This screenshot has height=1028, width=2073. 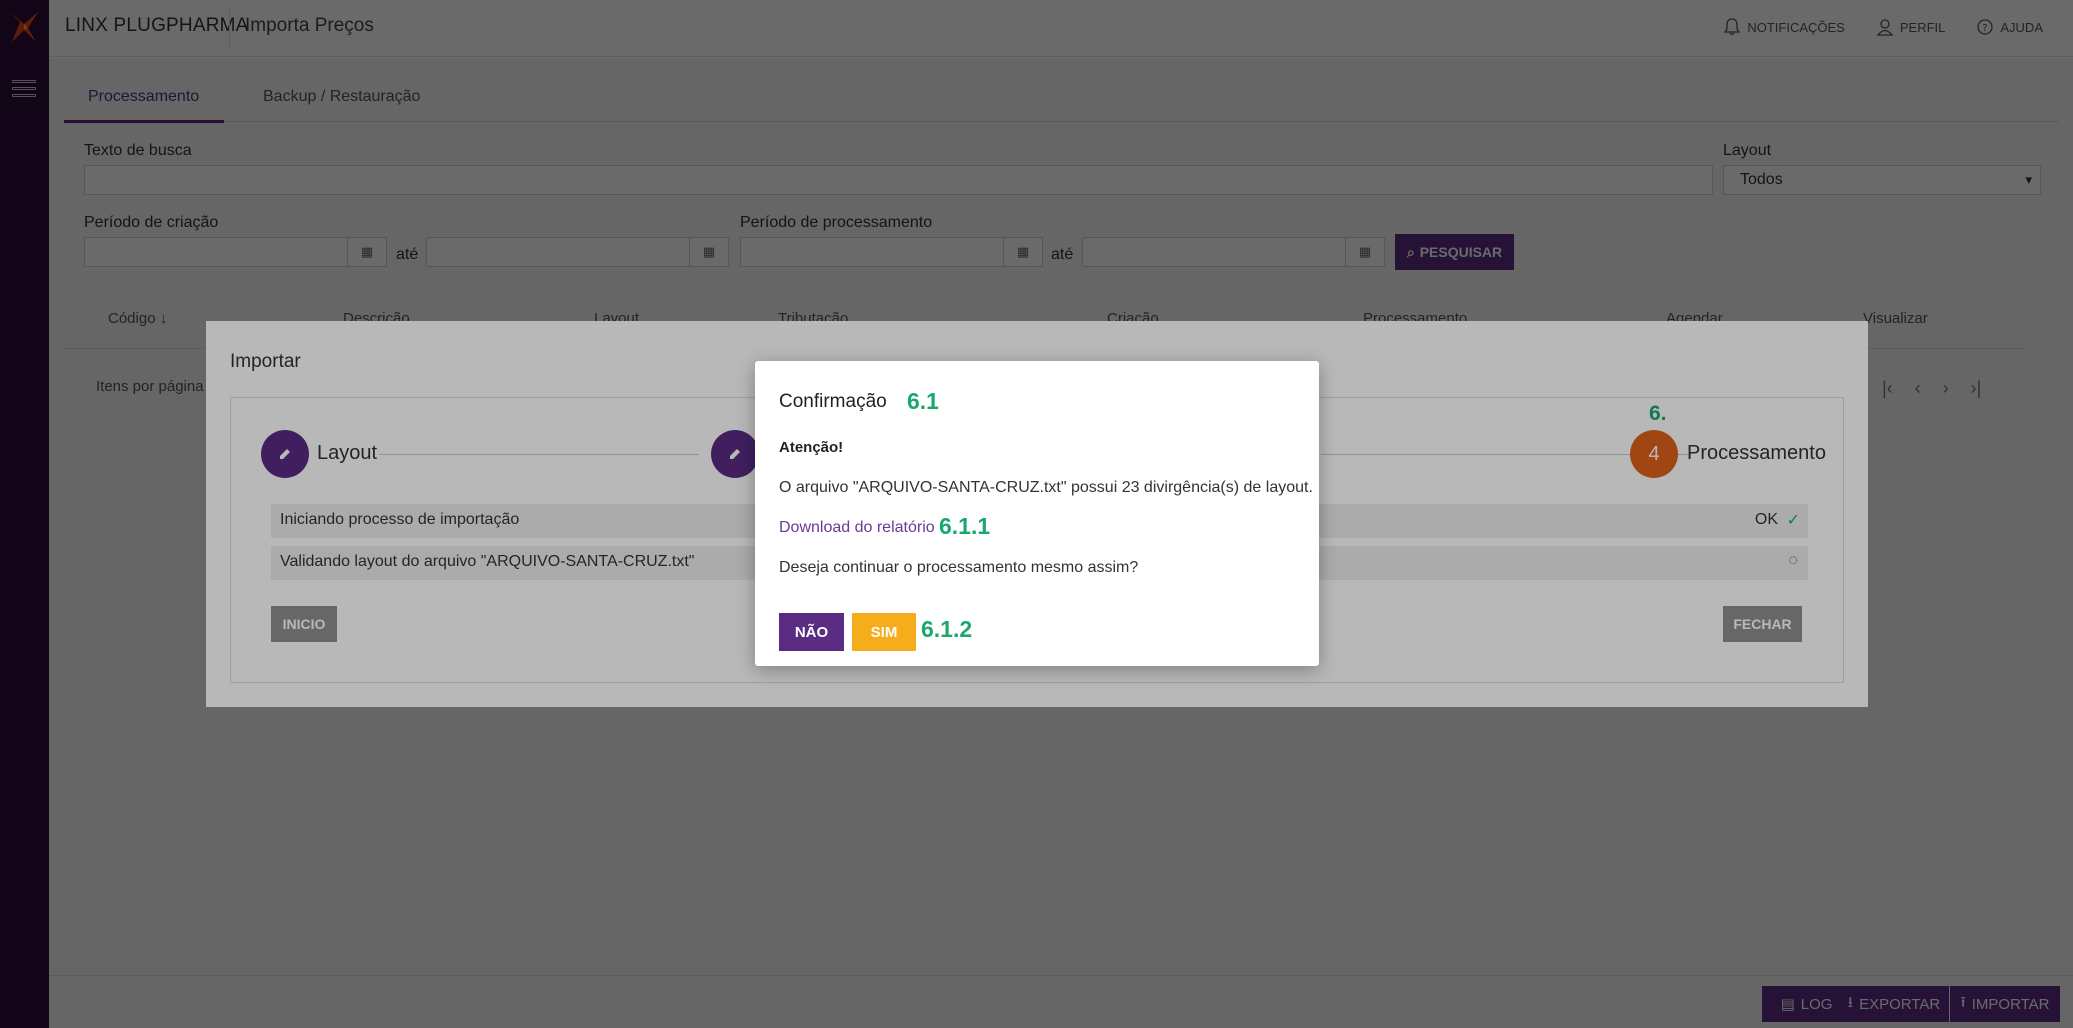 What do you see at coordinates (857, 528) in the screenshot?
I see `download-report-link: Download do relatório` at bounding box center [857, 528].